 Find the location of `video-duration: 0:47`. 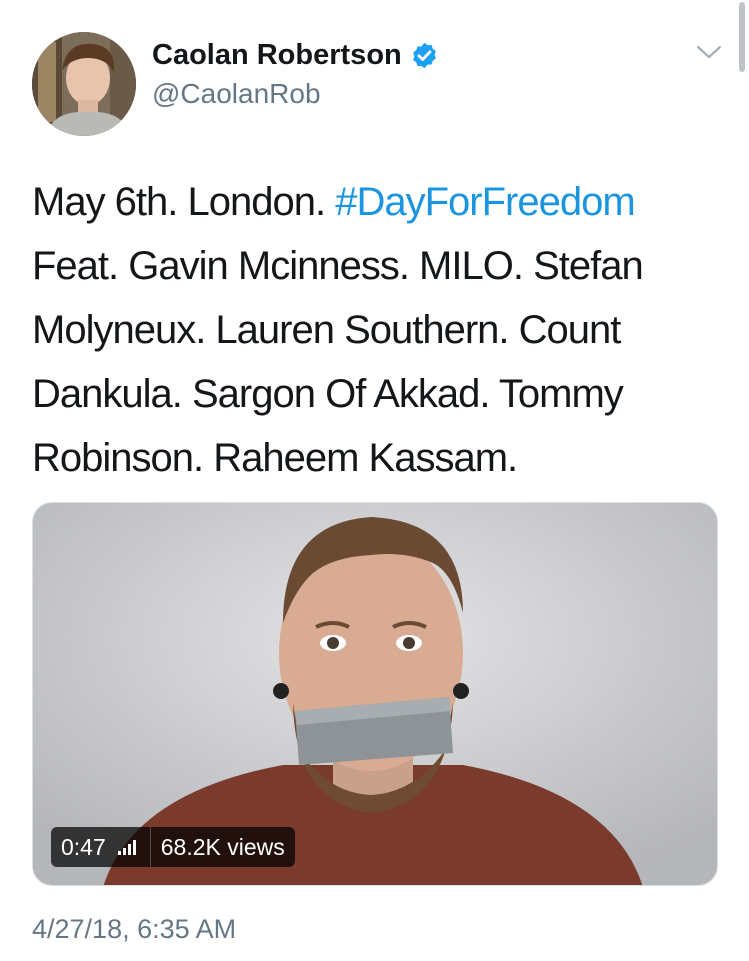

video-duration: 0:47 is located at coordinates (83, 846).